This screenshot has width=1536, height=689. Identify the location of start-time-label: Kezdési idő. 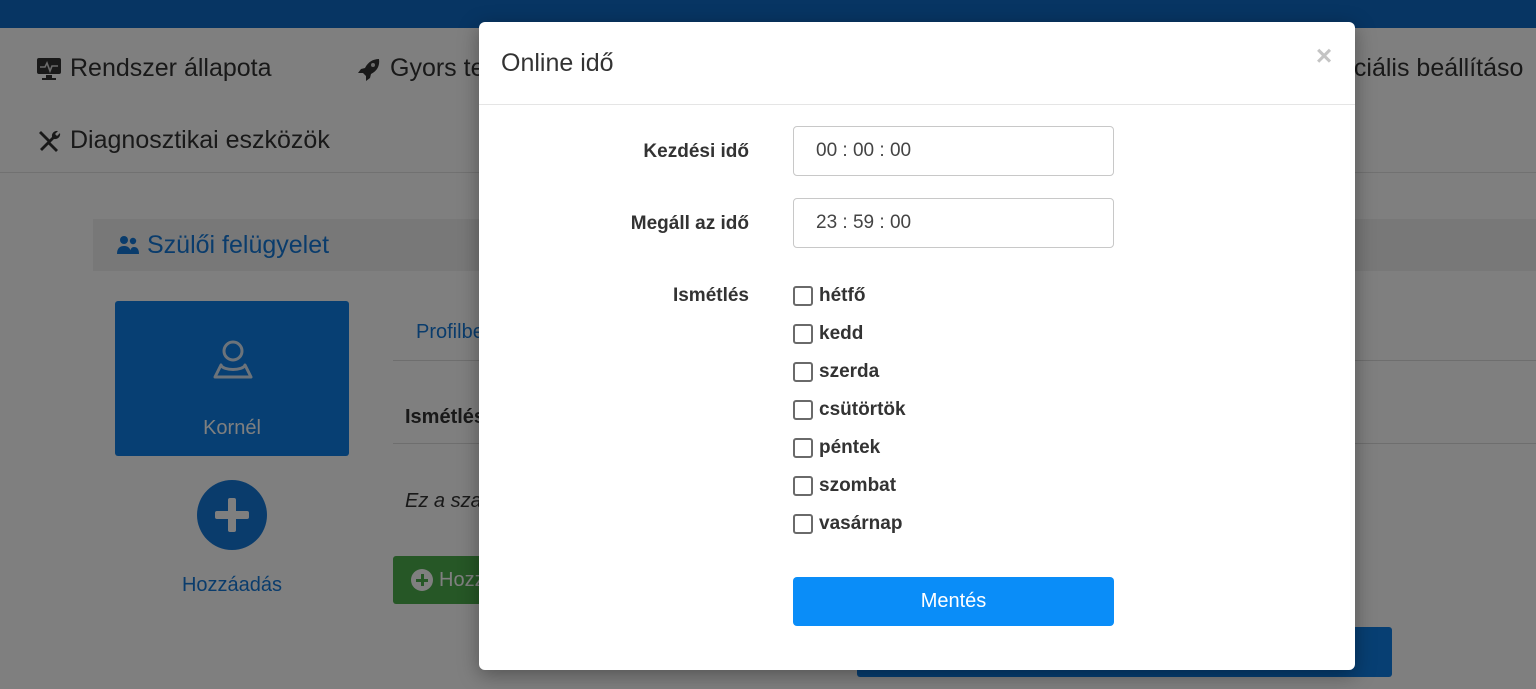
(696, 151).